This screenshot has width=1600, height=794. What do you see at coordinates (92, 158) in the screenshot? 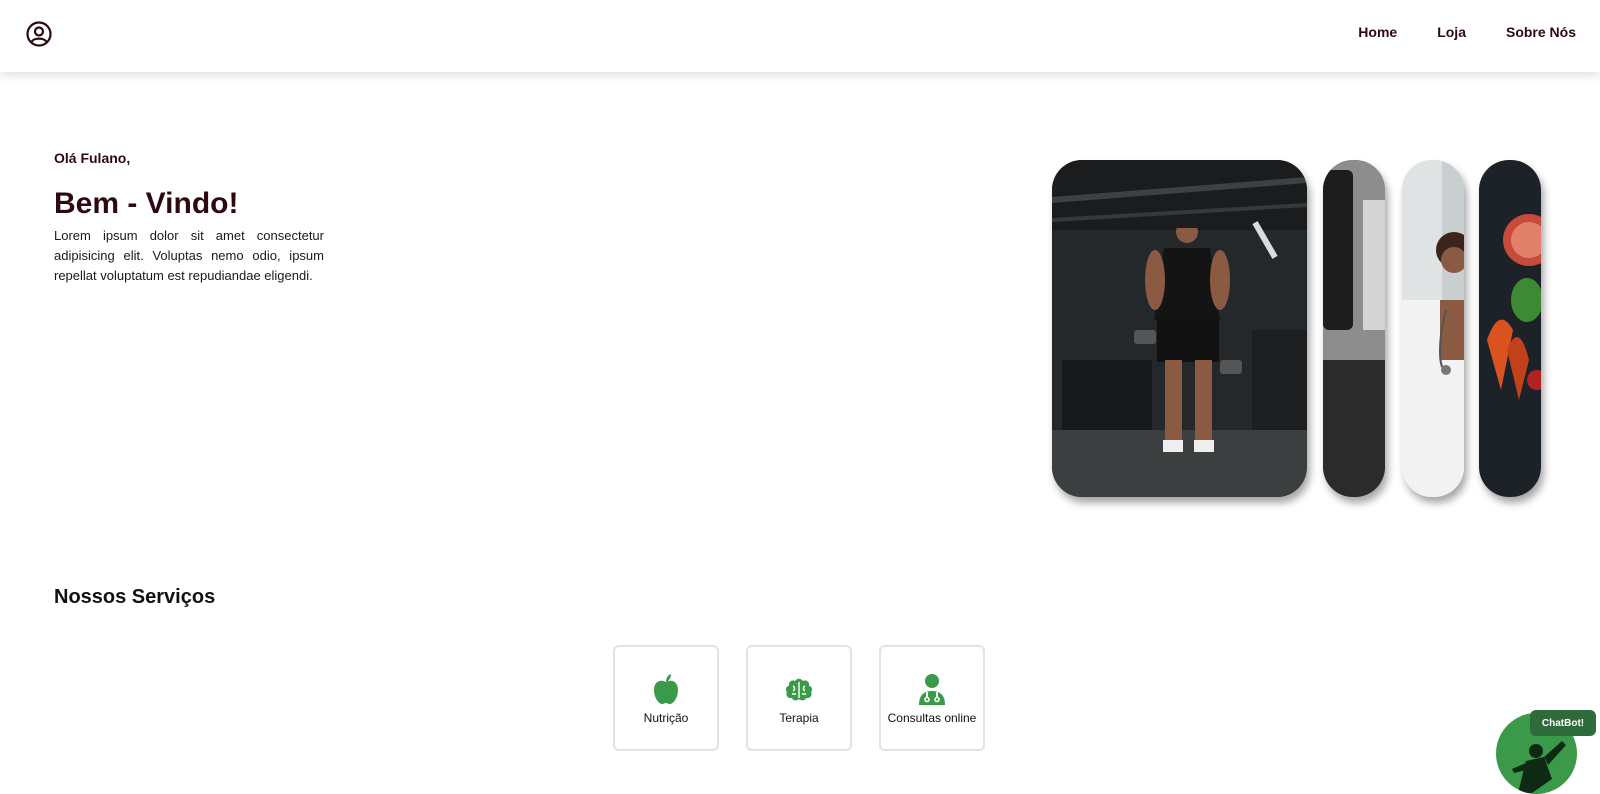
I see `greeting: Olá Fulano,` at bounding box center [92, 158].